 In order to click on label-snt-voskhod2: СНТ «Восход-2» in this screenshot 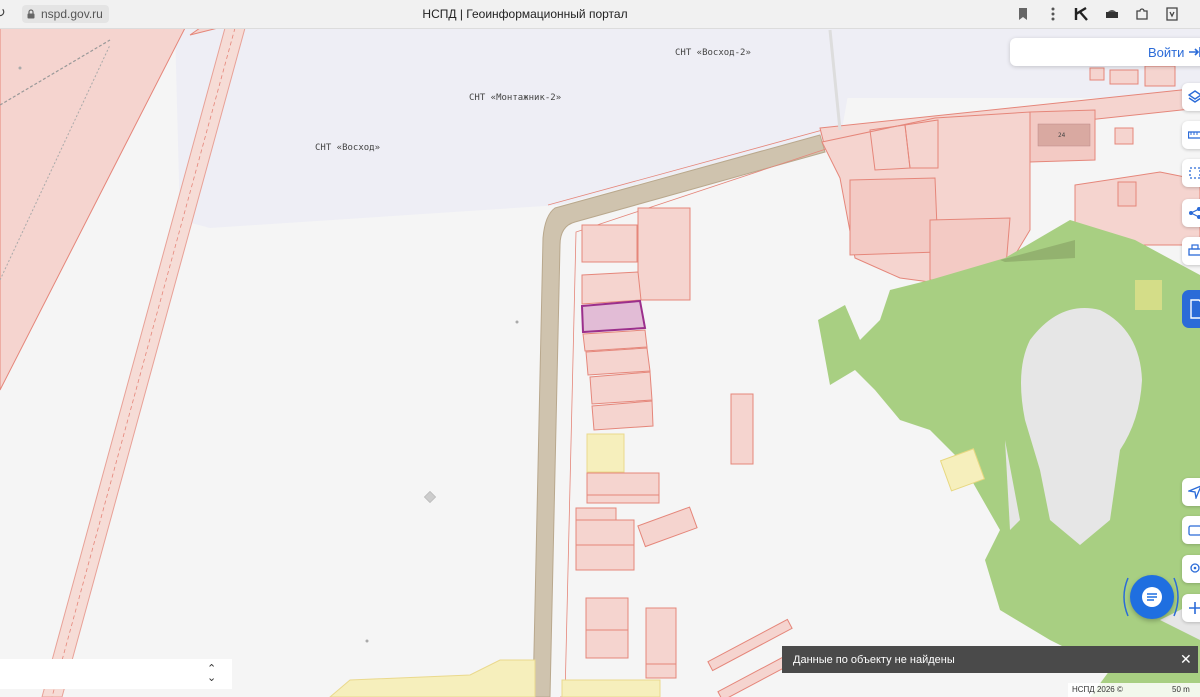, I will do `click(713, 53)`.